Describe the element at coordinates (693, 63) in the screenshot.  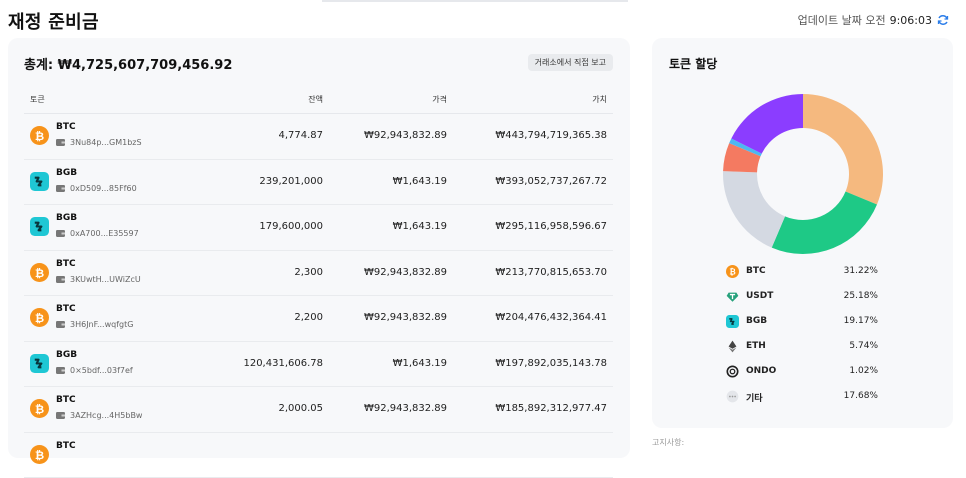
I see `allocation-title: 토큰 할당` at that location.